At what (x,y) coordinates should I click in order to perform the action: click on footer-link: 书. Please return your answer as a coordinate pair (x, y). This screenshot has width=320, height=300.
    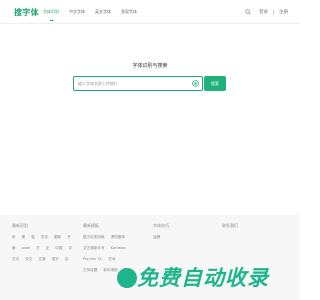
    Looking at the image, I should click on (69, 237).